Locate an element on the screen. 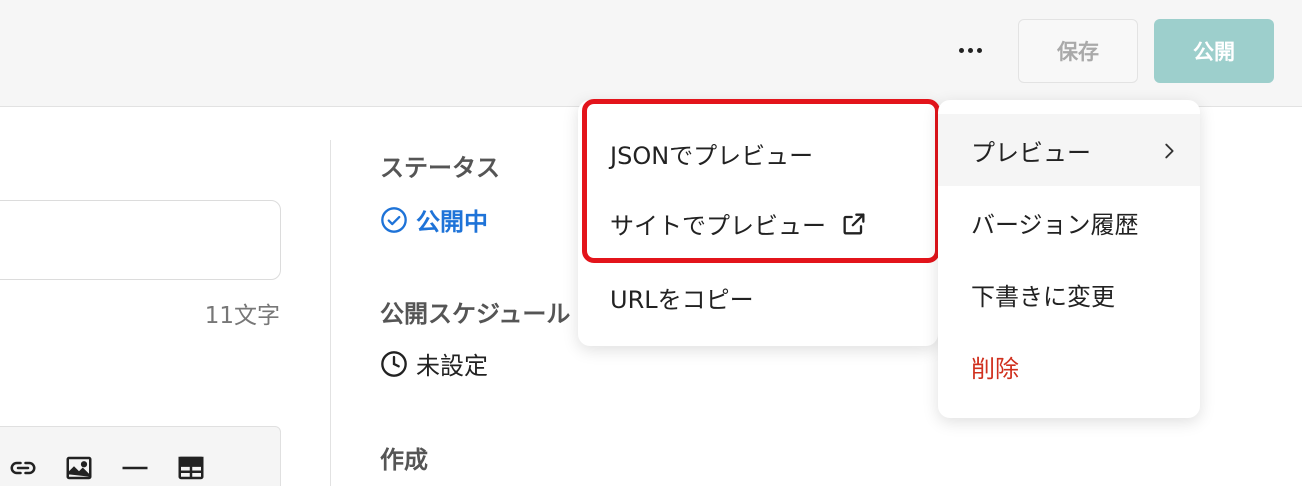  submenu-item-label: サイトでプレビュー is located at coordinates (718, 226).